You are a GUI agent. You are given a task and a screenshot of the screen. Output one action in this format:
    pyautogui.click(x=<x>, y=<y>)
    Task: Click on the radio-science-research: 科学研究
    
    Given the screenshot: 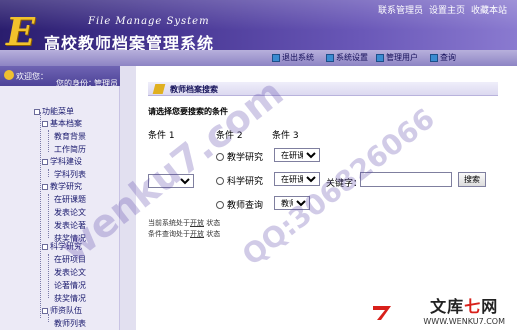 What is the action you would take?
    pyautogui.click(x=239, y=180)
    